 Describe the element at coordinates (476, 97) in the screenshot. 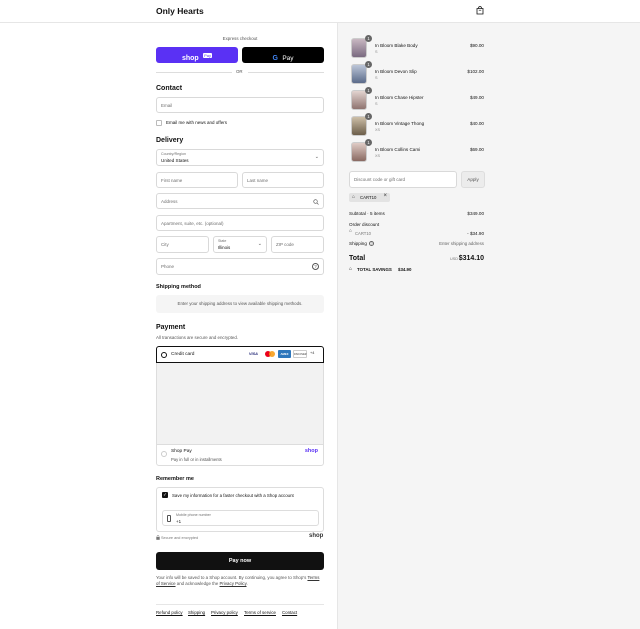

I see `product-price: $49.00` at that location.